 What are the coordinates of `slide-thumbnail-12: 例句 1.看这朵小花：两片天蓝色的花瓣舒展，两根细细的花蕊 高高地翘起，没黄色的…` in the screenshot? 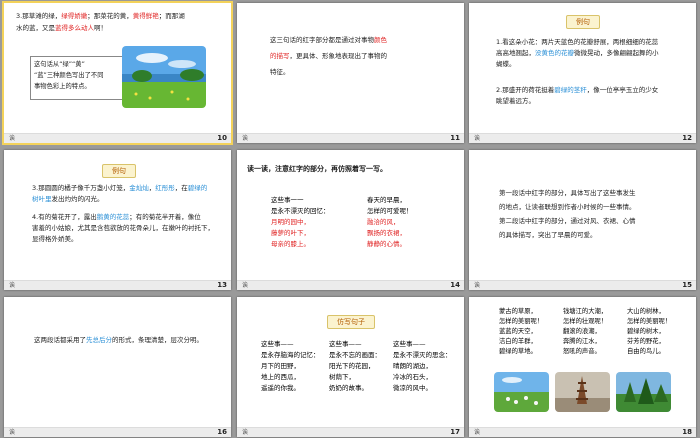 It's located at (582, 73).